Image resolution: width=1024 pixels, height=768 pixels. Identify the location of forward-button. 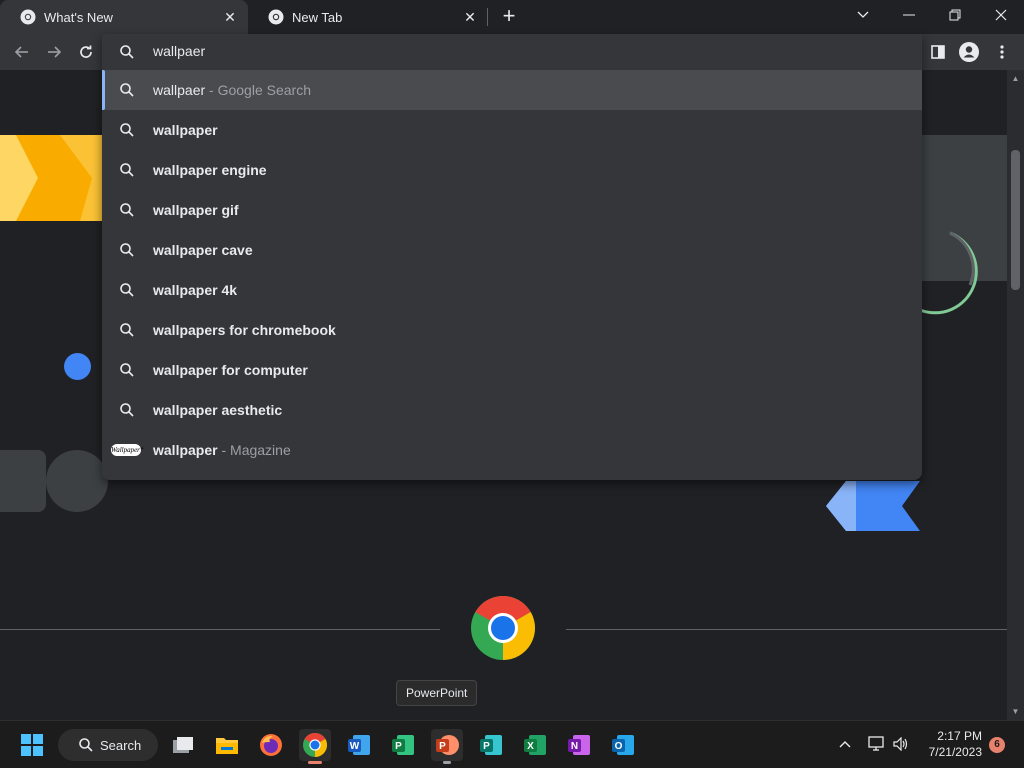
(54, 52).